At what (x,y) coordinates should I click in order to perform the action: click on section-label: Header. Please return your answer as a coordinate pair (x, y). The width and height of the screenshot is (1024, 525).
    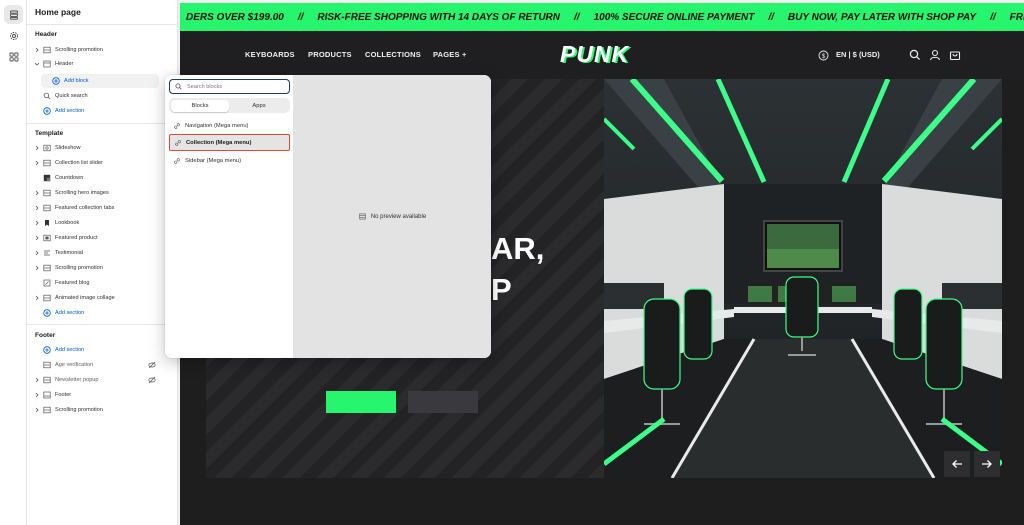
    Looking at the image, I should click on (64, 64).